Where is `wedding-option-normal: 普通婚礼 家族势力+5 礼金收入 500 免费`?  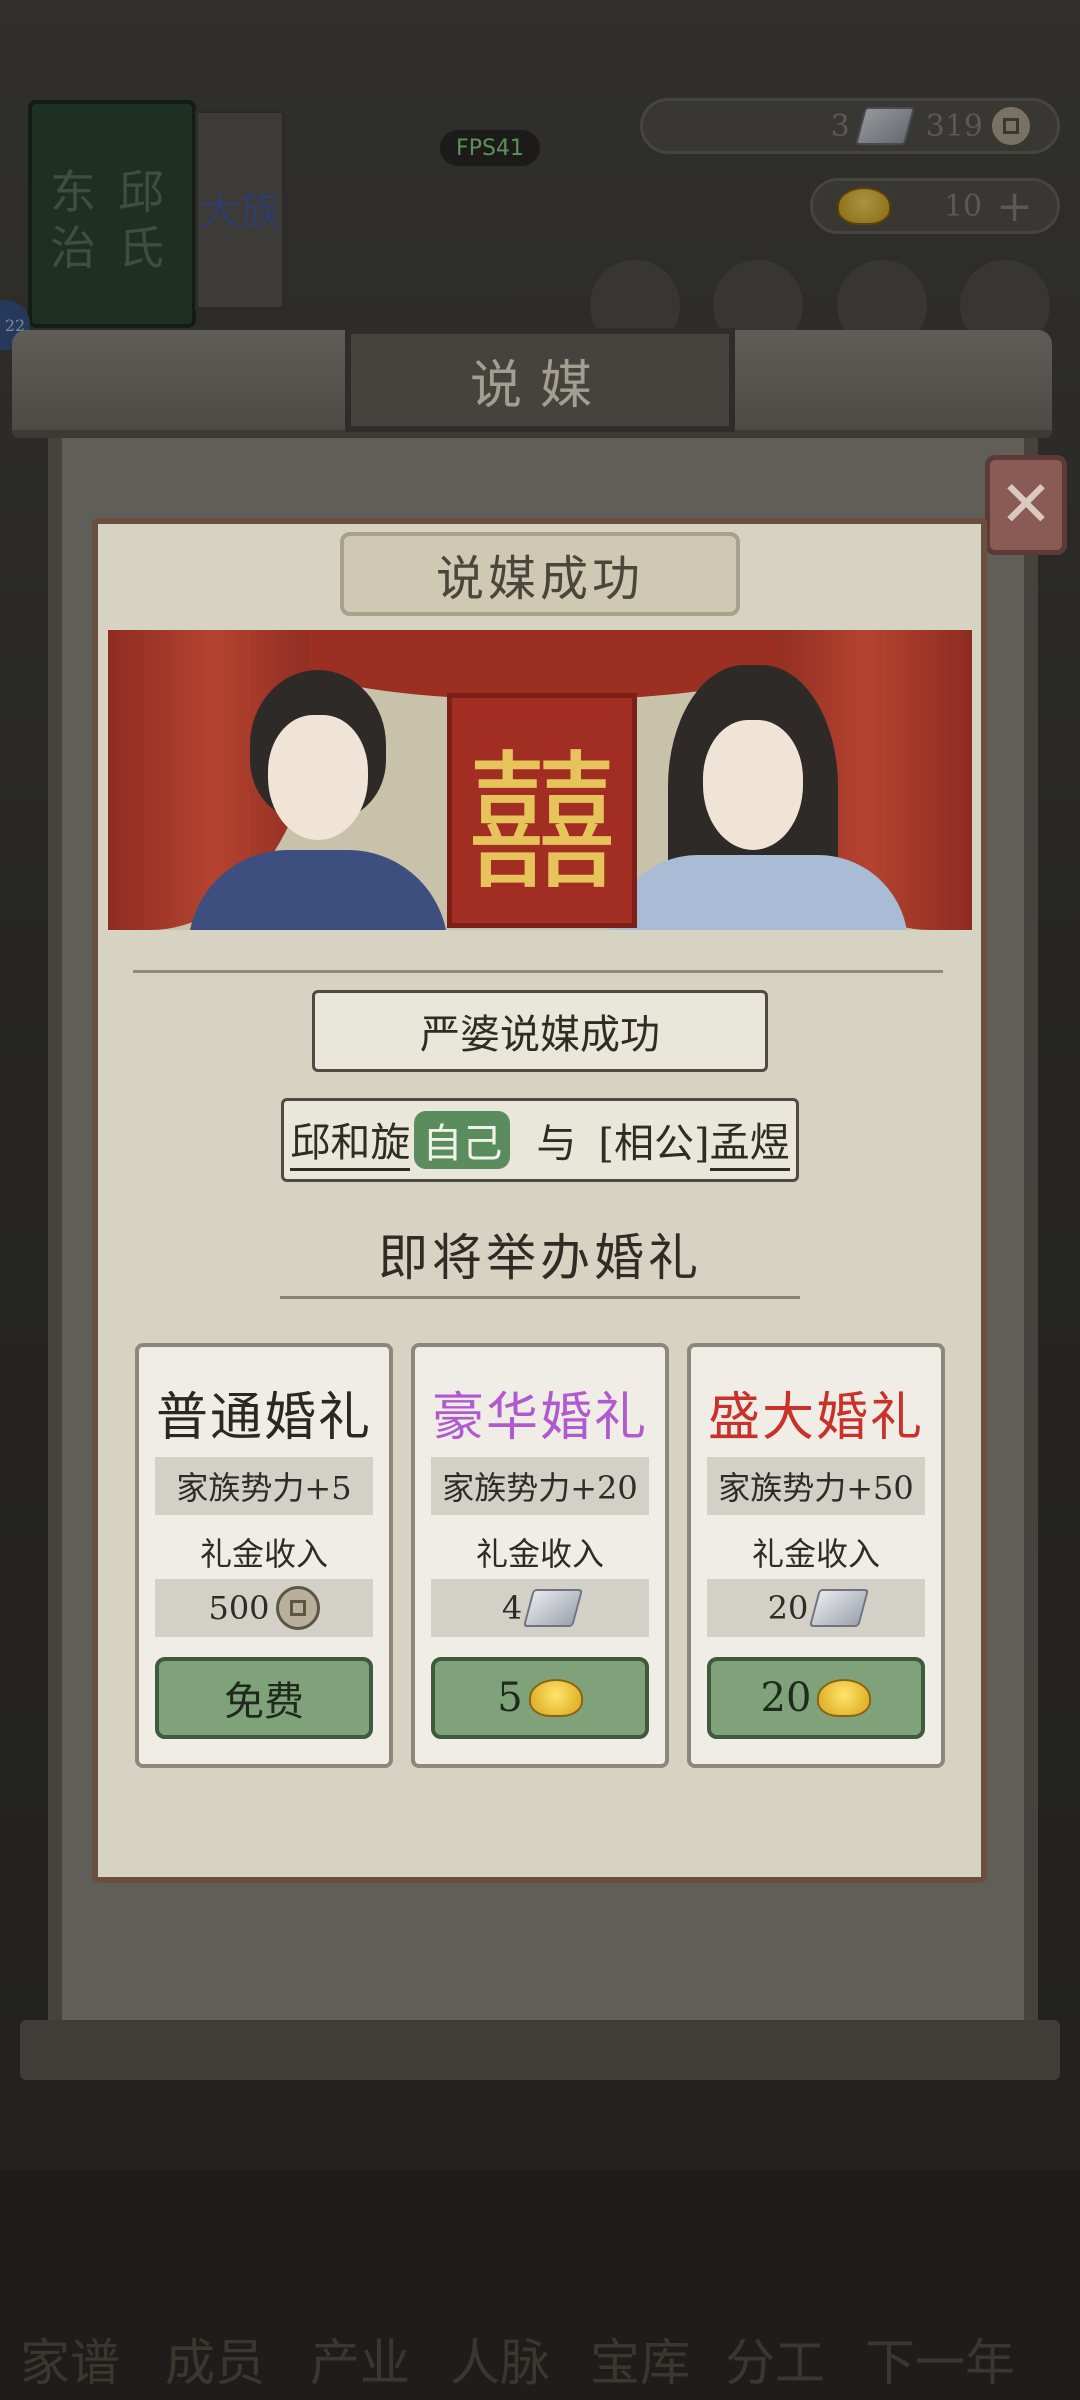 wedding-option-normal: 普通婚礼 家族势力+5 礼金收入 500 免费 is located at coordinates (264, 1555).